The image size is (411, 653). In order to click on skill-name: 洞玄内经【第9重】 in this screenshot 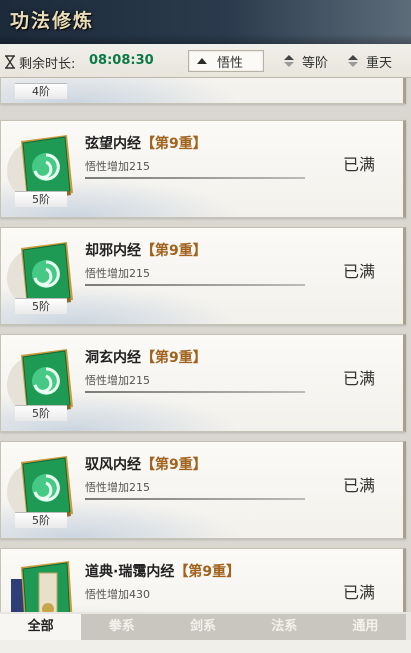, I will do `click(146, 357)`.